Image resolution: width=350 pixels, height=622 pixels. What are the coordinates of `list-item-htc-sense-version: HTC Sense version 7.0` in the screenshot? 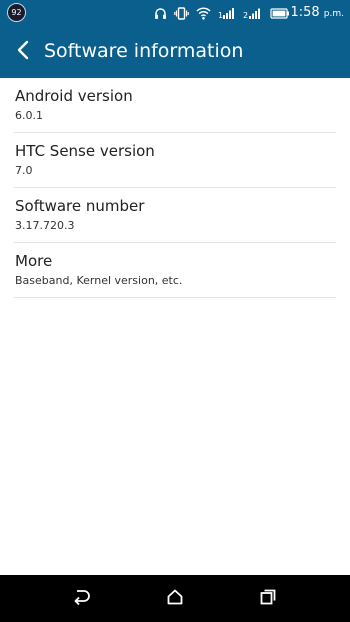 It's located at (175, 160).